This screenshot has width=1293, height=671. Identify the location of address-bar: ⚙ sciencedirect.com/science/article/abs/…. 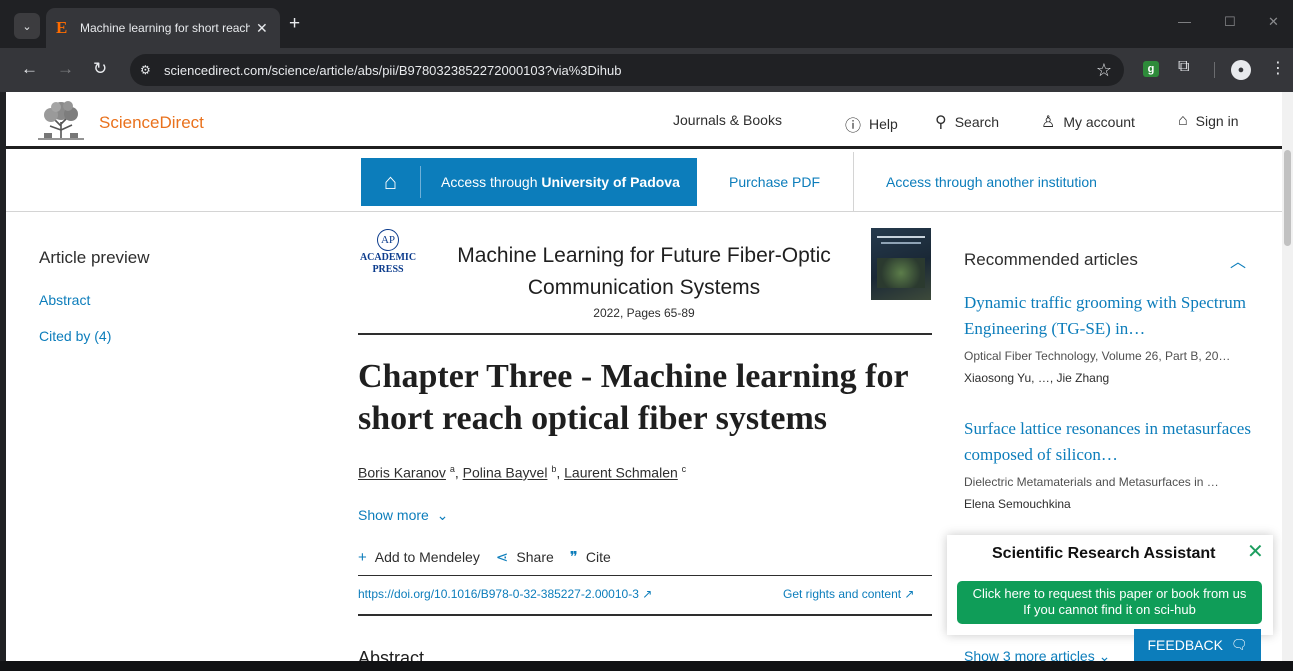
(627, 70).